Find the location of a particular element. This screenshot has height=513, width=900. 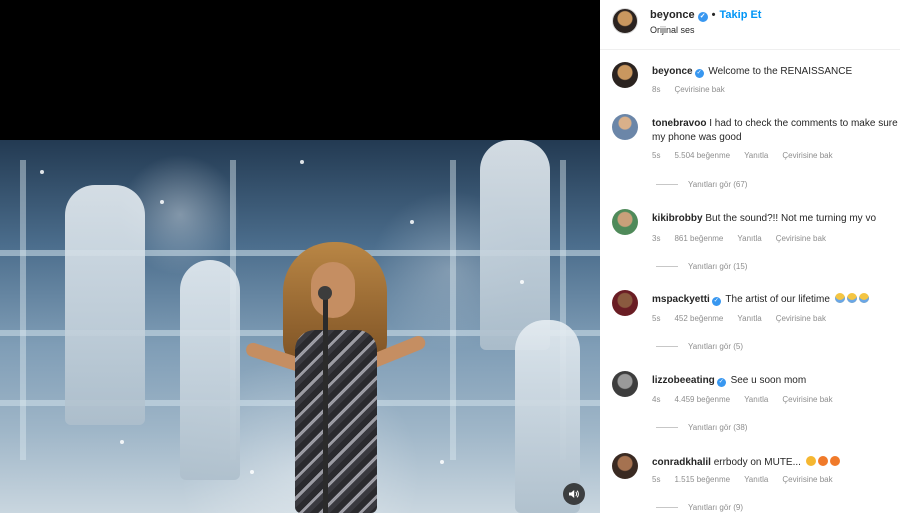

comment-body: The artist of our lifetime is located at coordinates (777, 299).